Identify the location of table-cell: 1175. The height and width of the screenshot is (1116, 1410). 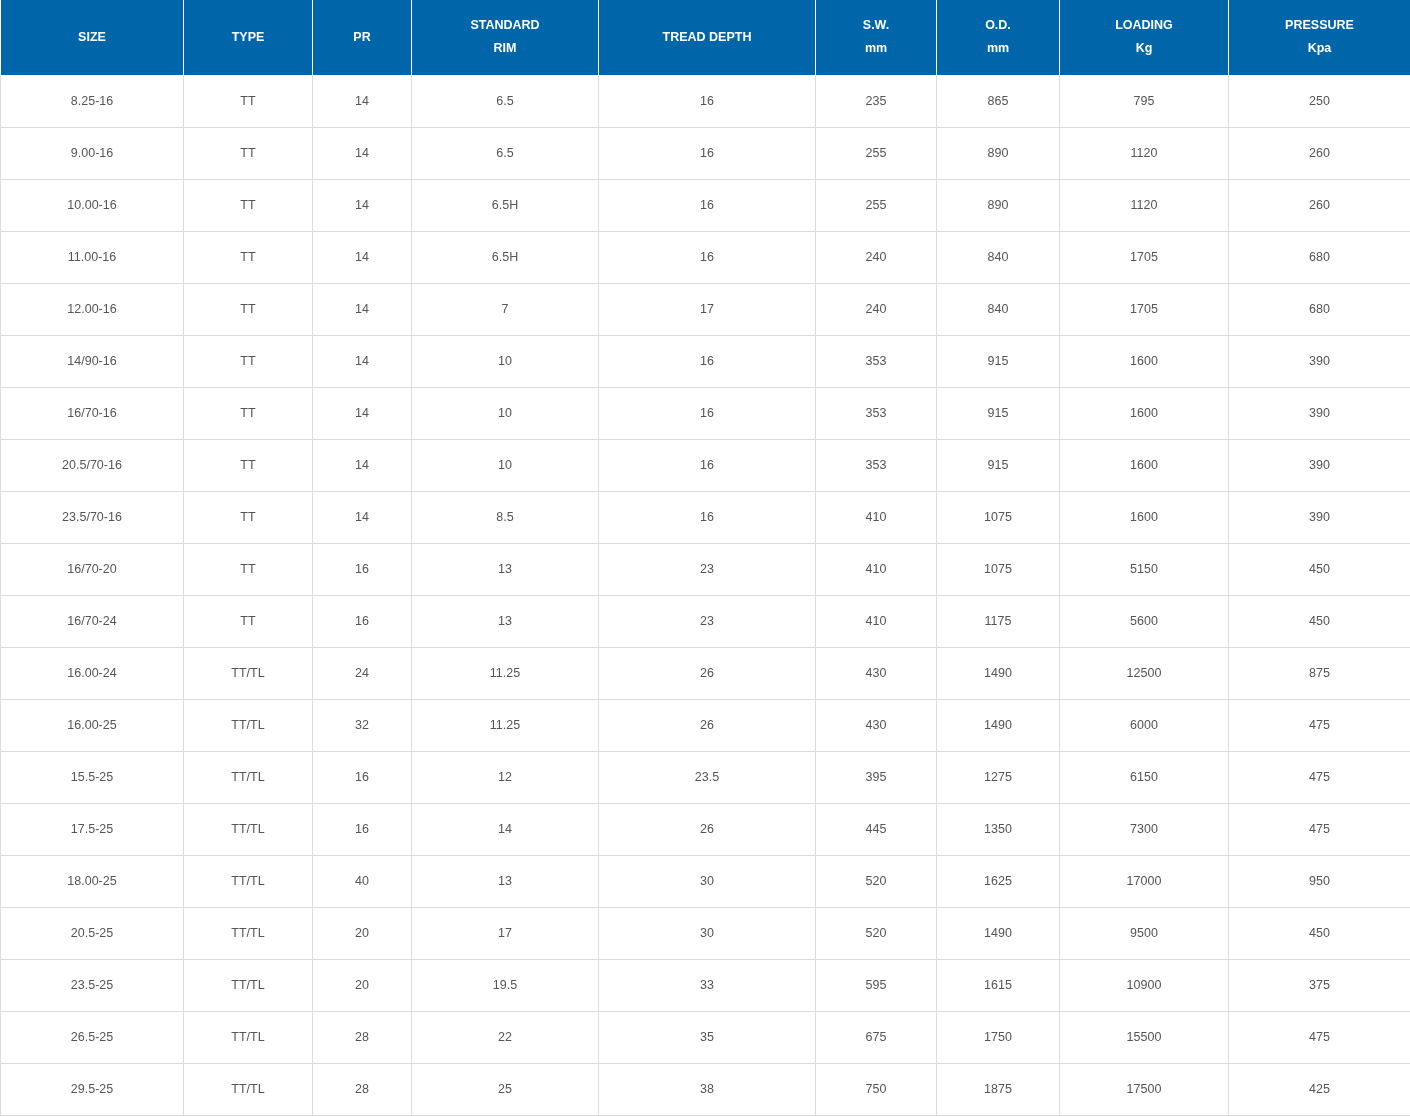
(998, 621).